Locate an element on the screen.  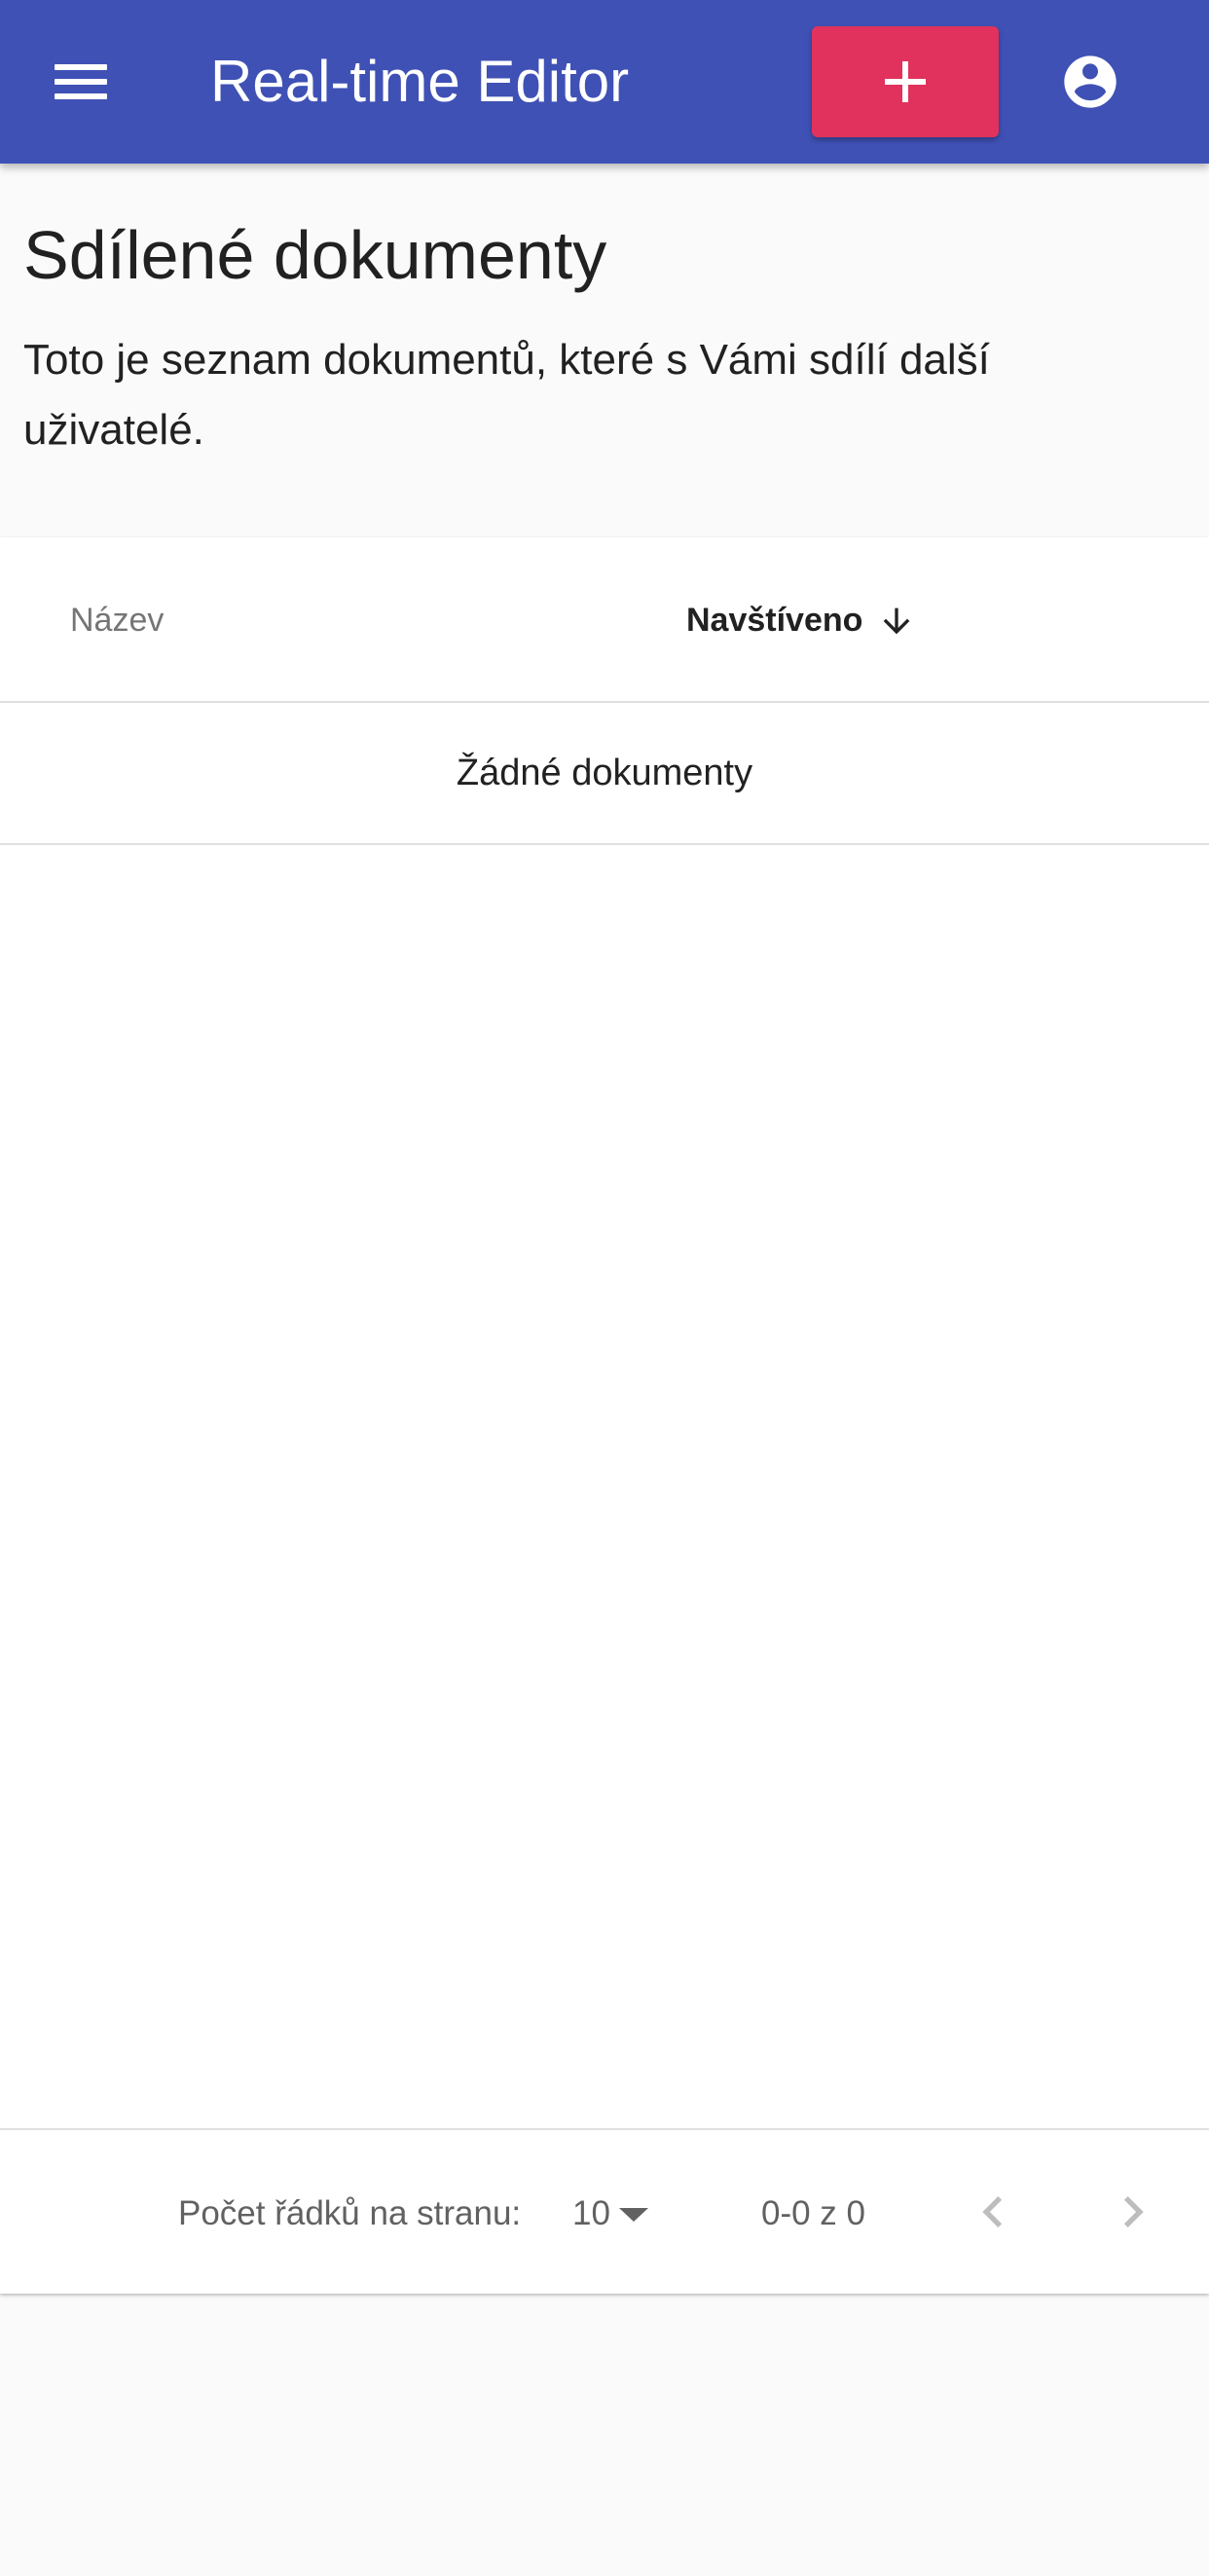
arrow-down-icon is located at coordinates (896, 621).